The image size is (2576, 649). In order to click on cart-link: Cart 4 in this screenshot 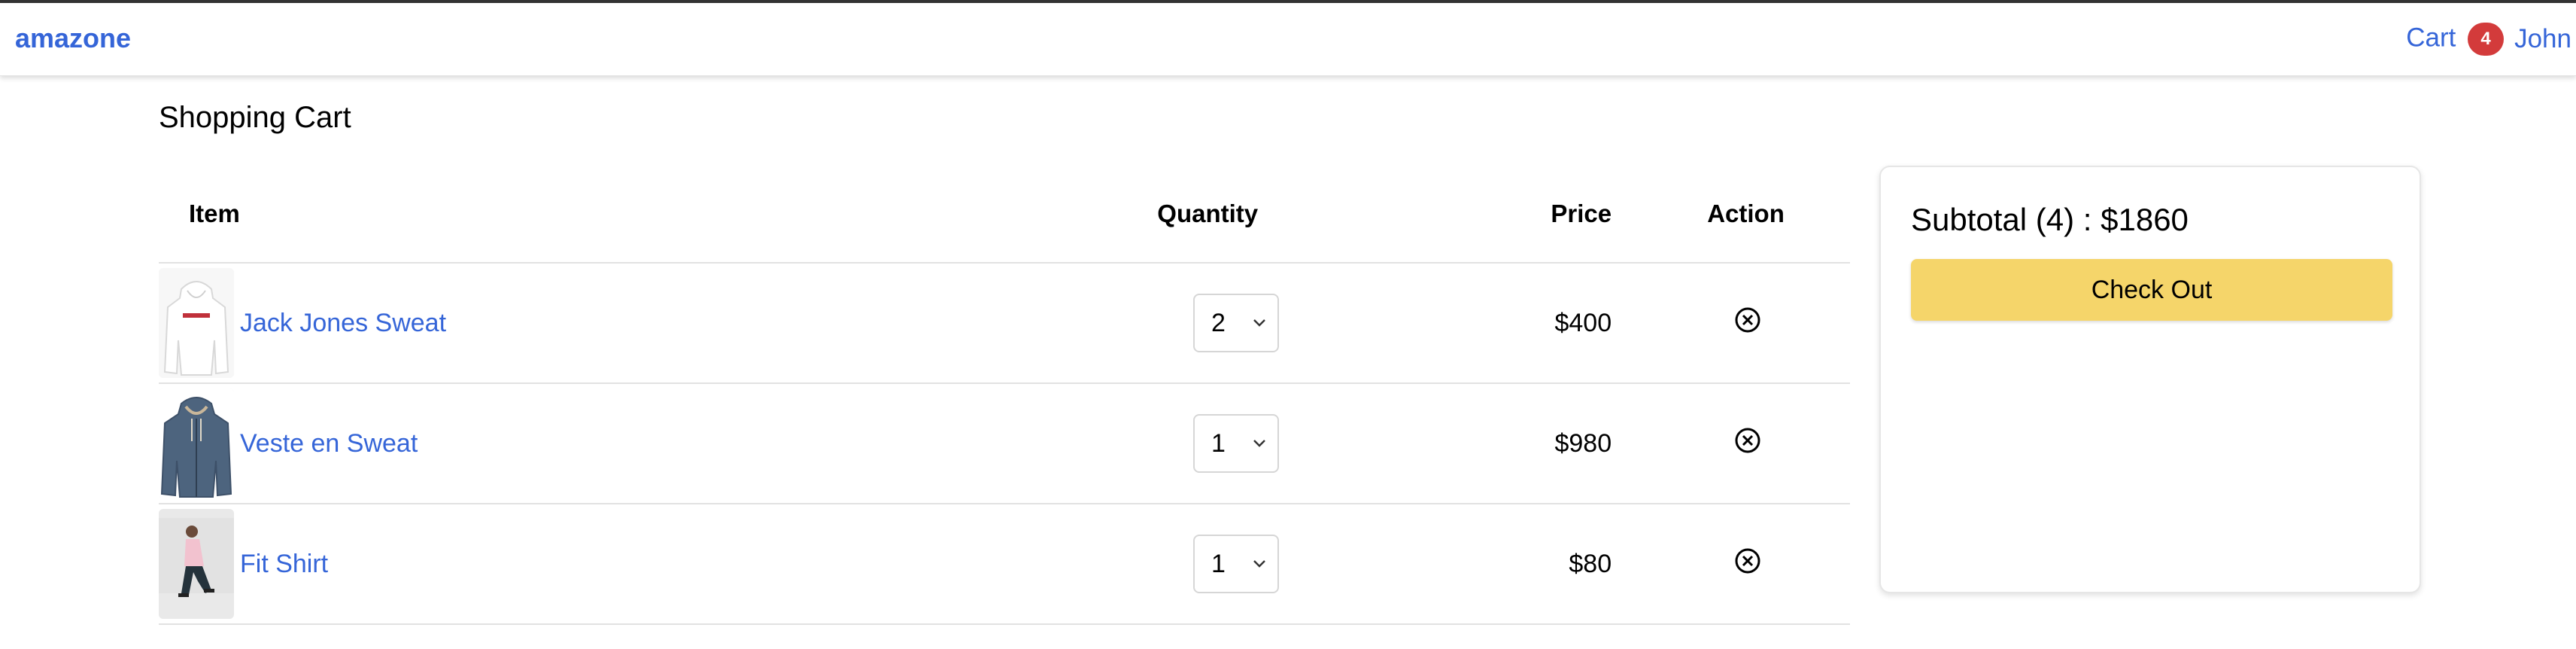, I will do `click(2455, 39)`.